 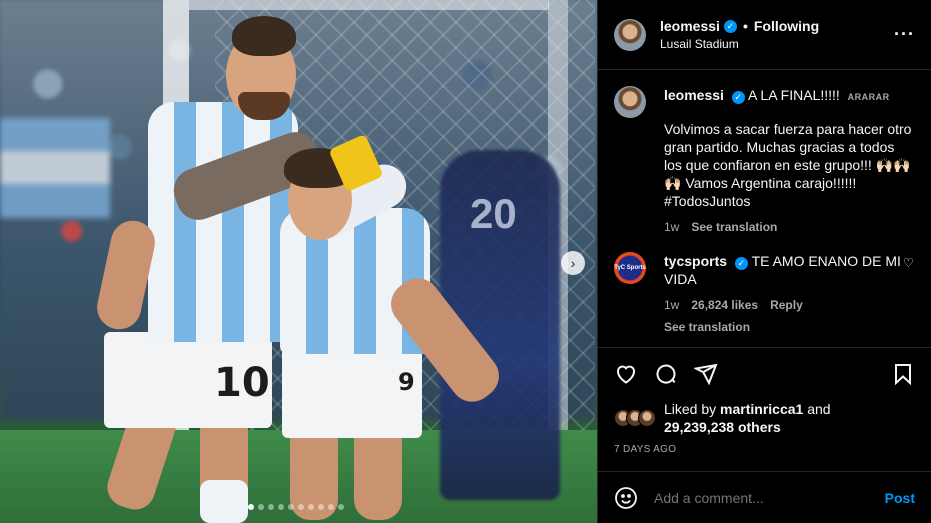 I want to click on header-row: leomessi ✓ • Following, so click(x=777, y=26).